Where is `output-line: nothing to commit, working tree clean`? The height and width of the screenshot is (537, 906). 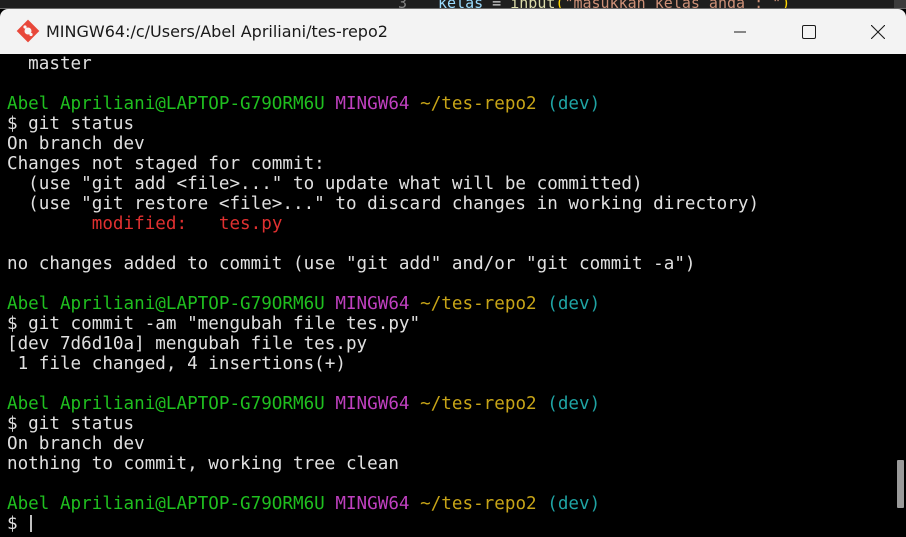
output-line: nothing to commit, working tree clean is located at coordinates (203, 464).